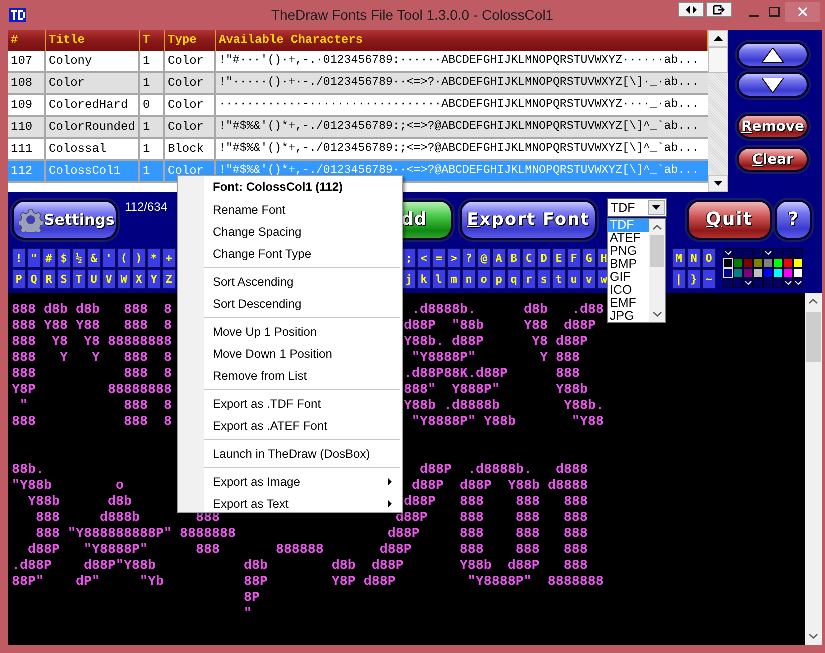 This screenshot has width=825, height=653. Describe the element at coordinates (589, 258) in the screenshot. I see `character-key: G` at that location.